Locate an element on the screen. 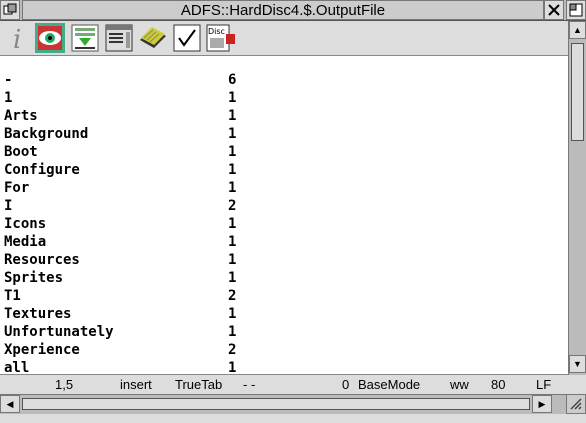 The image size is (586, 423). scroll-down-button: ▼ is located at coordinates (577, 364).